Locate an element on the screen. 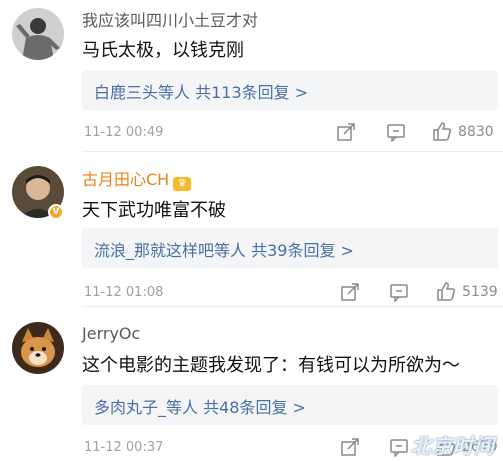  replies-box: 白鹿三头等人 共113条回复 > is located at coordinates (290, 90).